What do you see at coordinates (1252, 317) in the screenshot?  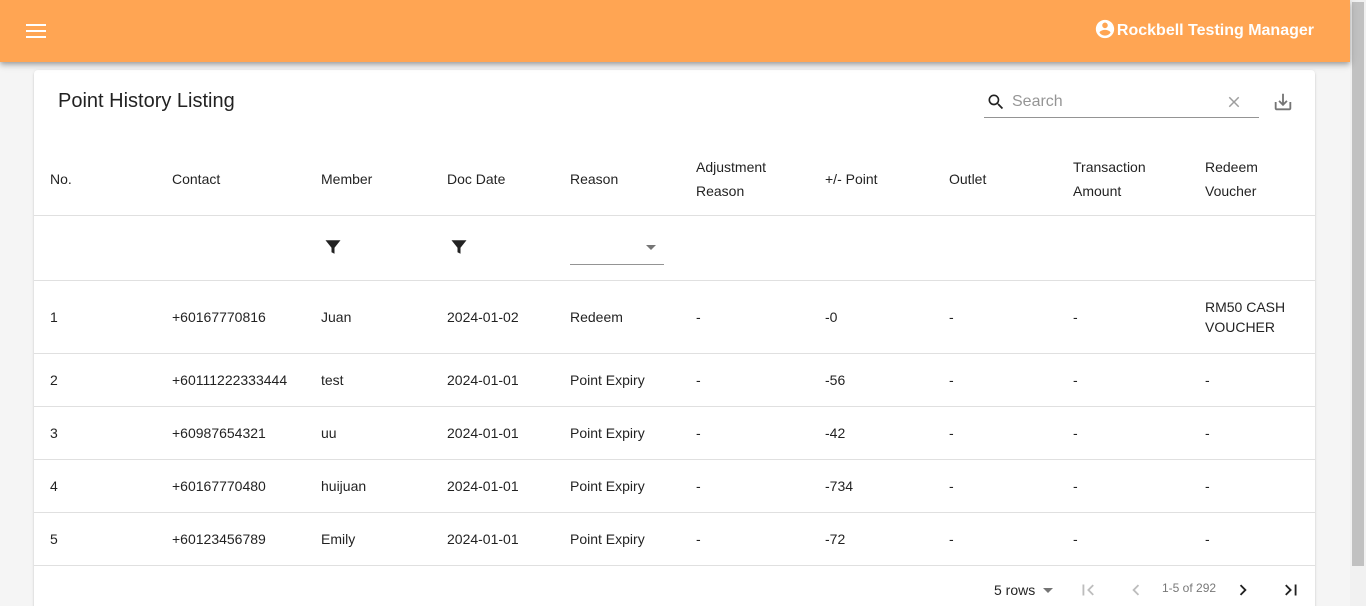 I see `cell-redeem-voucher: RM50 CASH VOUCHER` at bounding box center [1252, 317].